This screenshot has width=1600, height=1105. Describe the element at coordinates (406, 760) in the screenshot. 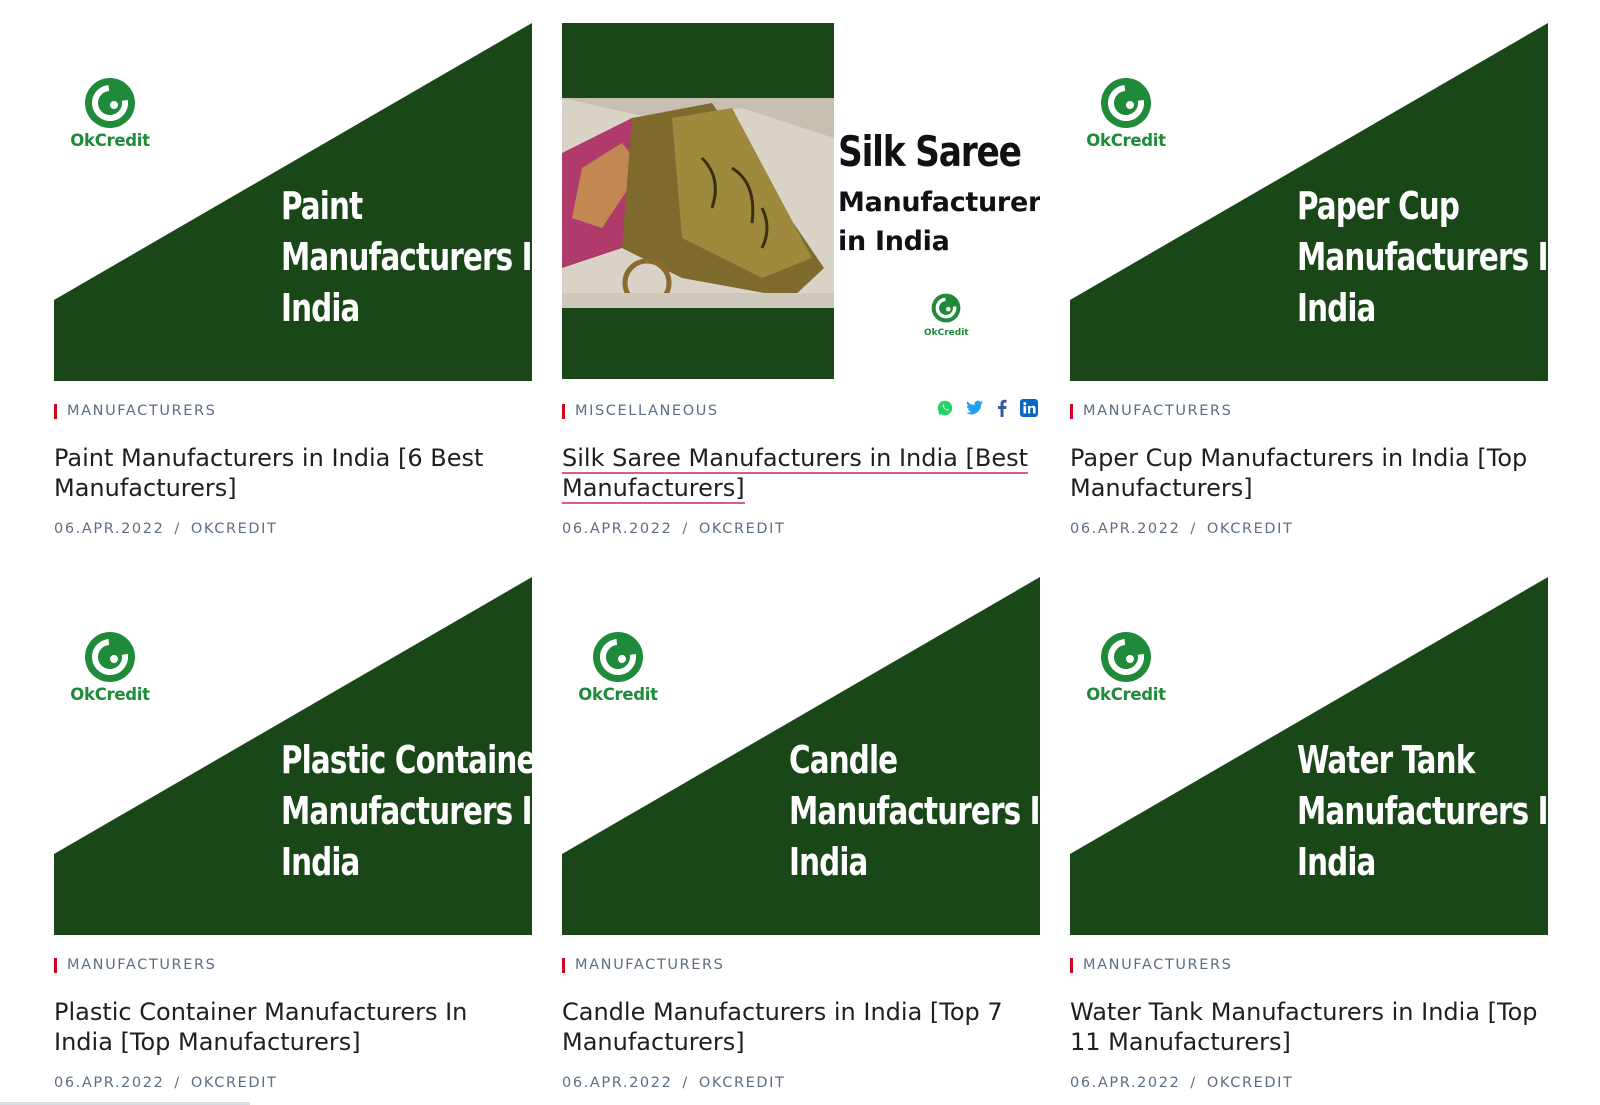

I see `thumbnail-title-line: Plastic Container` at that location.